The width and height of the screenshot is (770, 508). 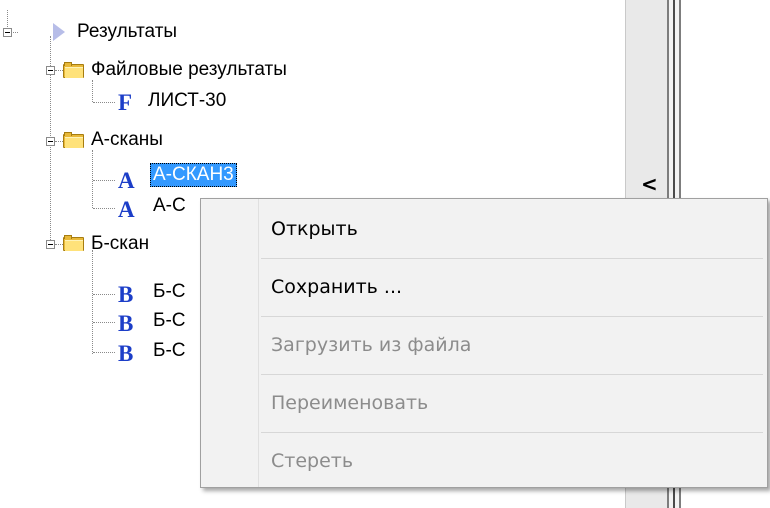 I want to click on tree-node-results: Результаты, so click(x=127, y=32).